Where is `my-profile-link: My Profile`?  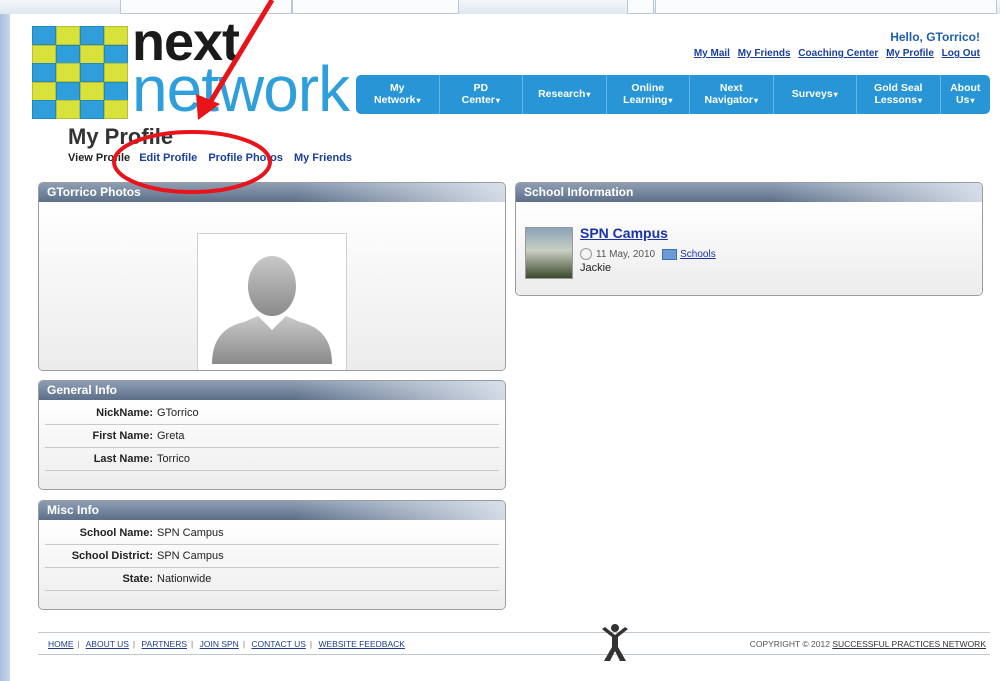
my-profile-link: My Profile is located at coordinates (910, 53).